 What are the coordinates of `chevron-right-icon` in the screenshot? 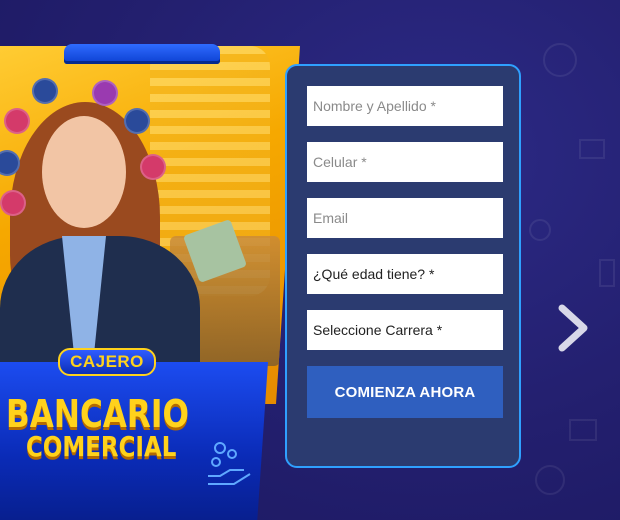 It's located at (573, 328).